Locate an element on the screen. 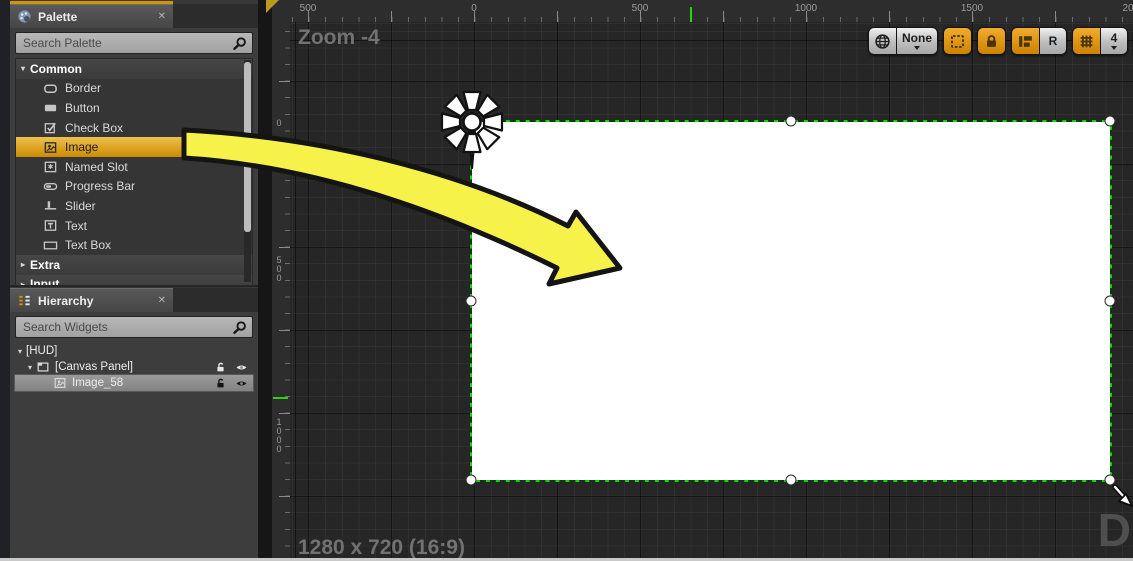 This screenshot has height=561, width=1133. toolbar-button: R is located at coordinates (1052, 41).